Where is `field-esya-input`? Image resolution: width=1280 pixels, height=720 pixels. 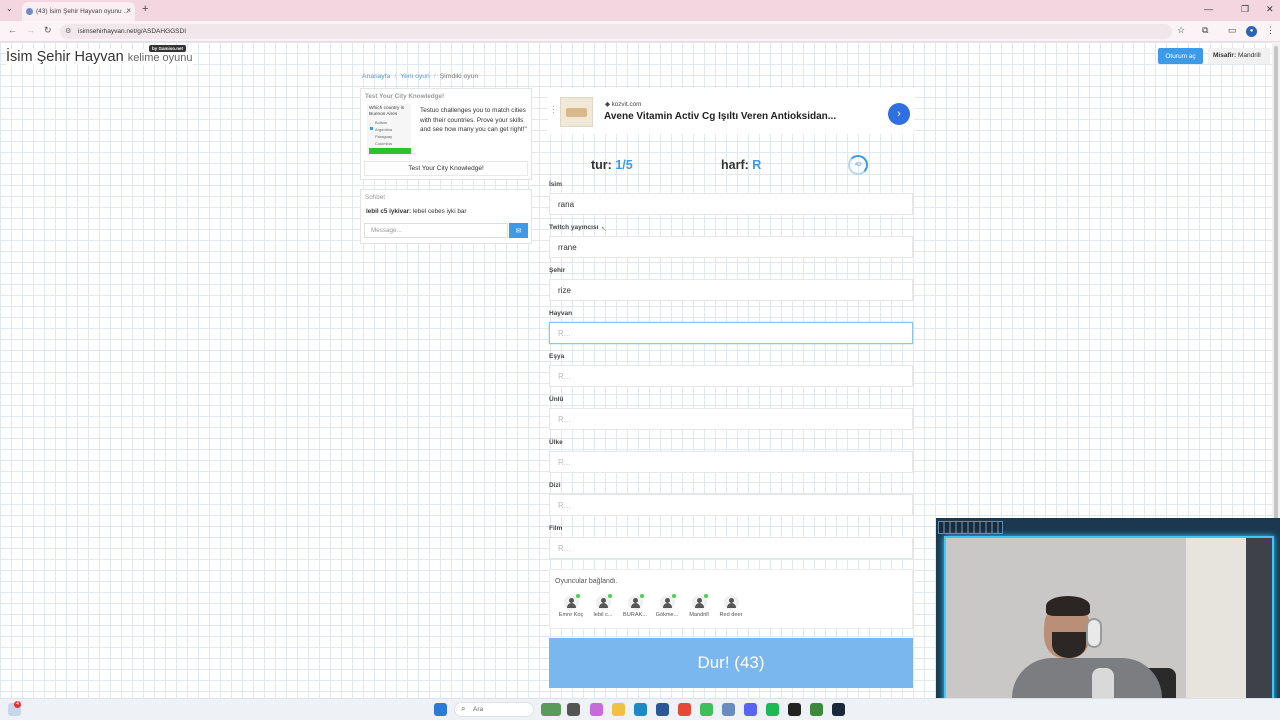 field-esya-input is located at coordinates (731, 376).